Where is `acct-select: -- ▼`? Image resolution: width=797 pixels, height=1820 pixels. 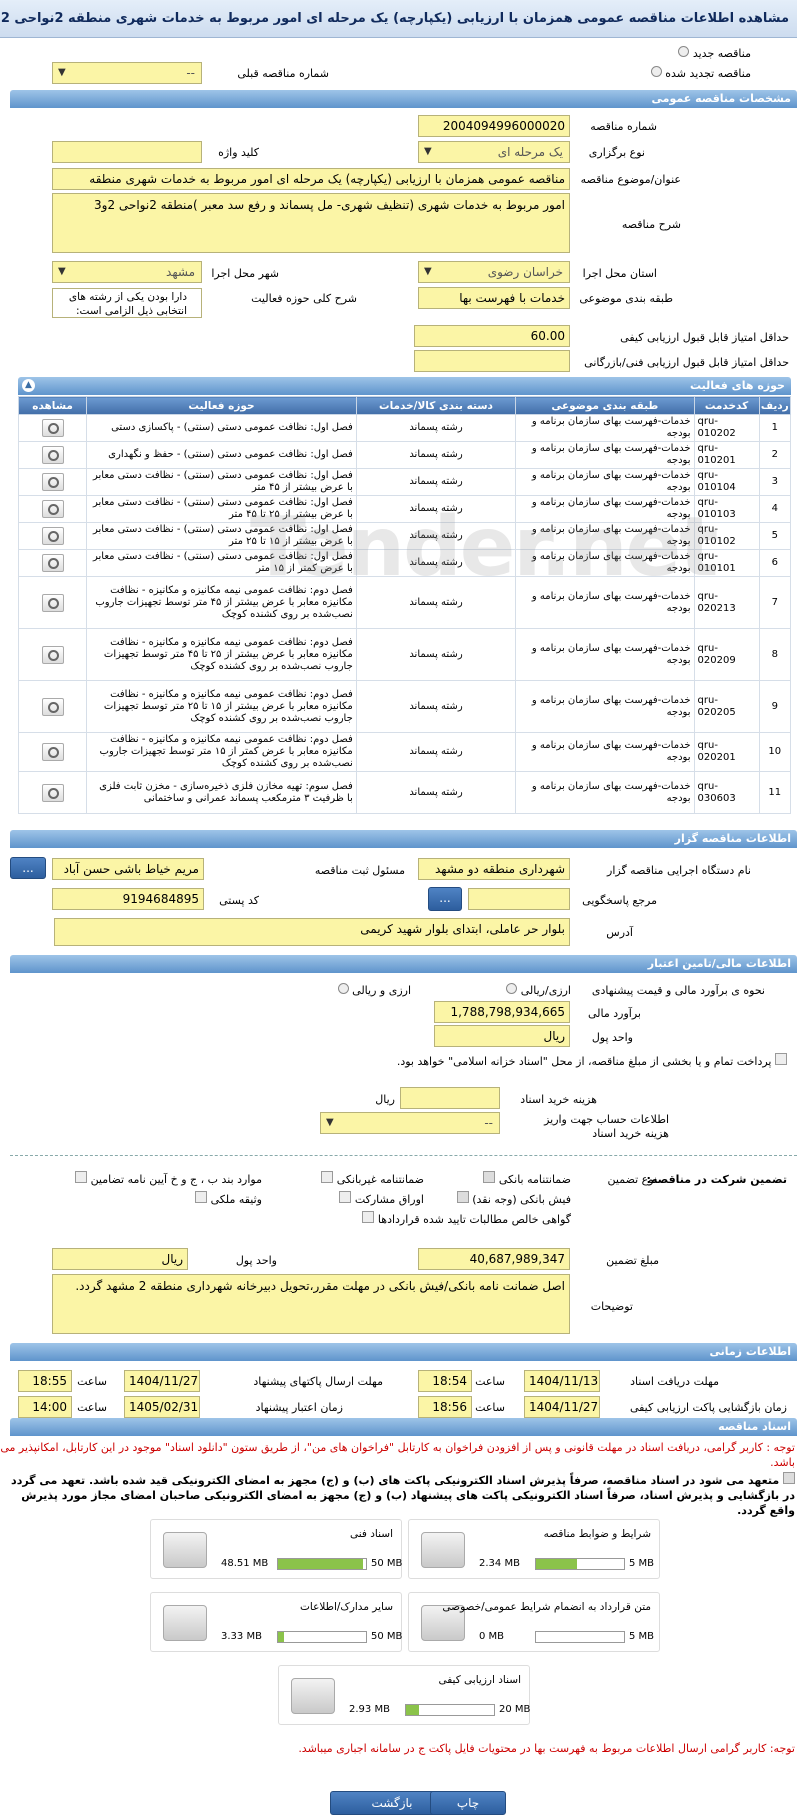 acct-select: -- ▼ is located at coordinates (410, 1123).